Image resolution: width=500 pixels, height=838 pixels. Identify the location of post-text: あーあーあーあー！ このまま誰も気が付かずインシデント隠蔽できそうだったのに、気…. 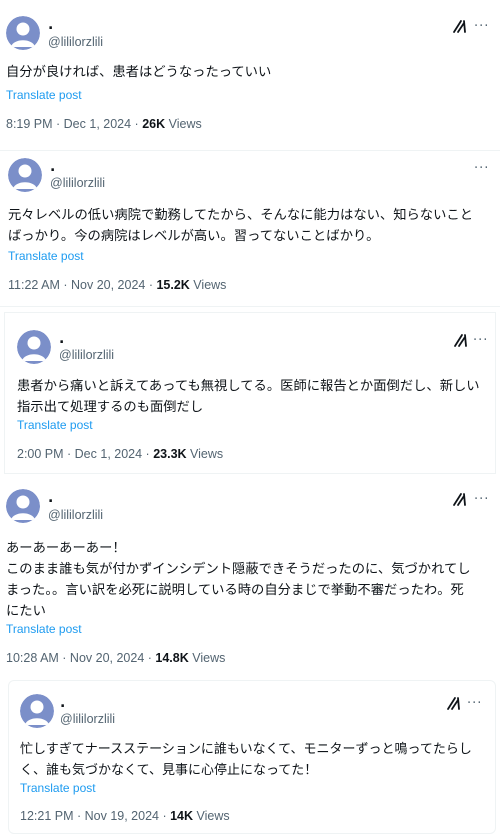
(238, 580).